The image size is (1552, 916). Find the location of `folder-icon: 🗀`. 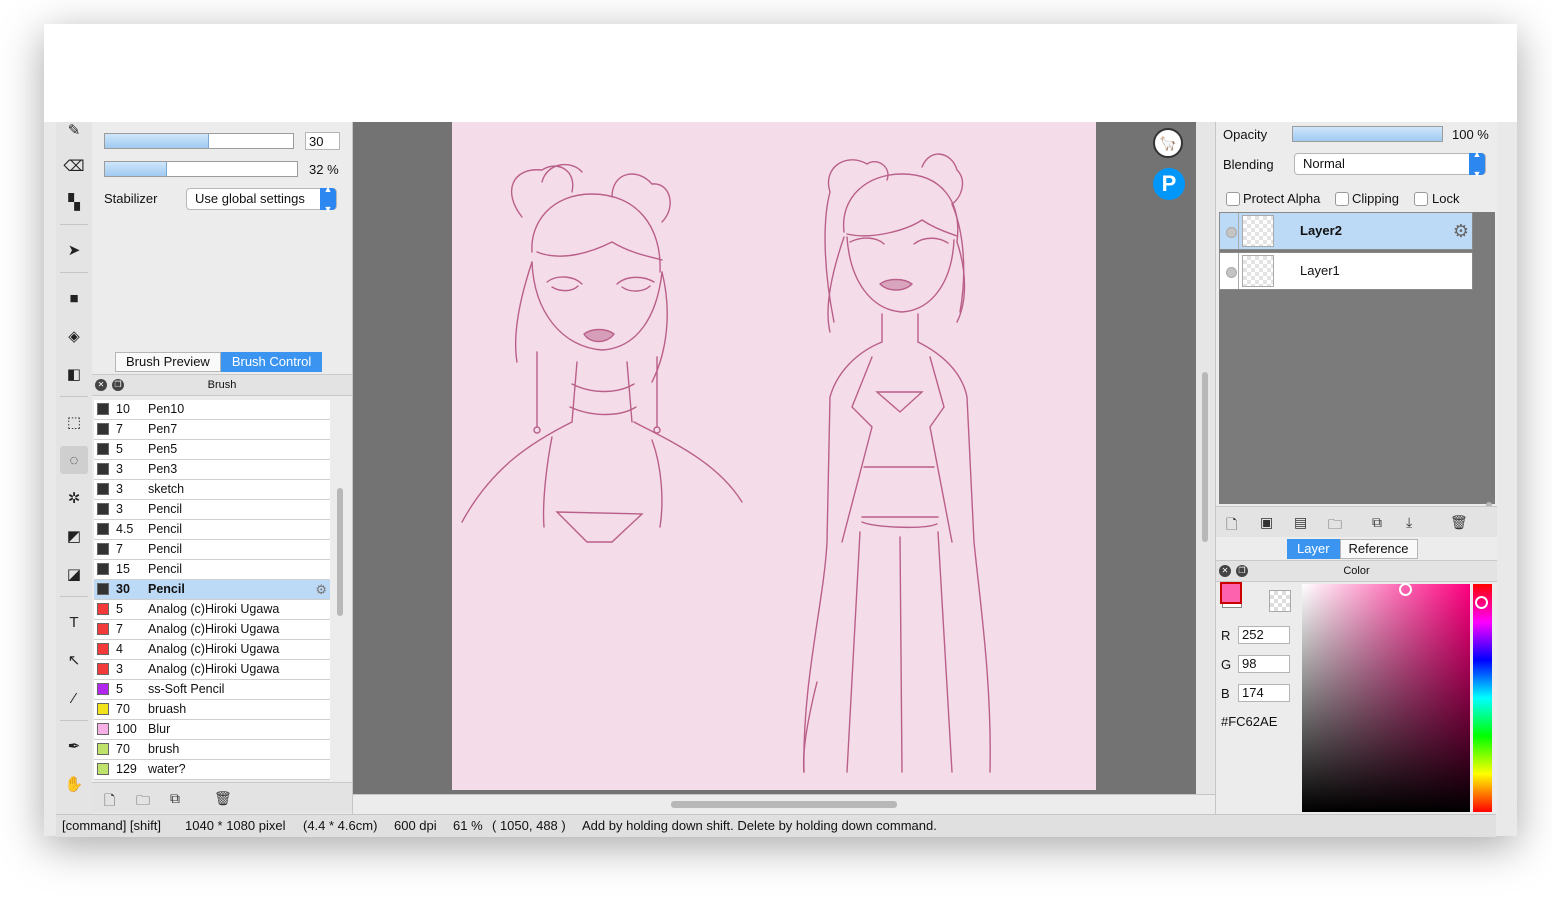

folder-icon: 🗀 is located at coordinates (143, 802).